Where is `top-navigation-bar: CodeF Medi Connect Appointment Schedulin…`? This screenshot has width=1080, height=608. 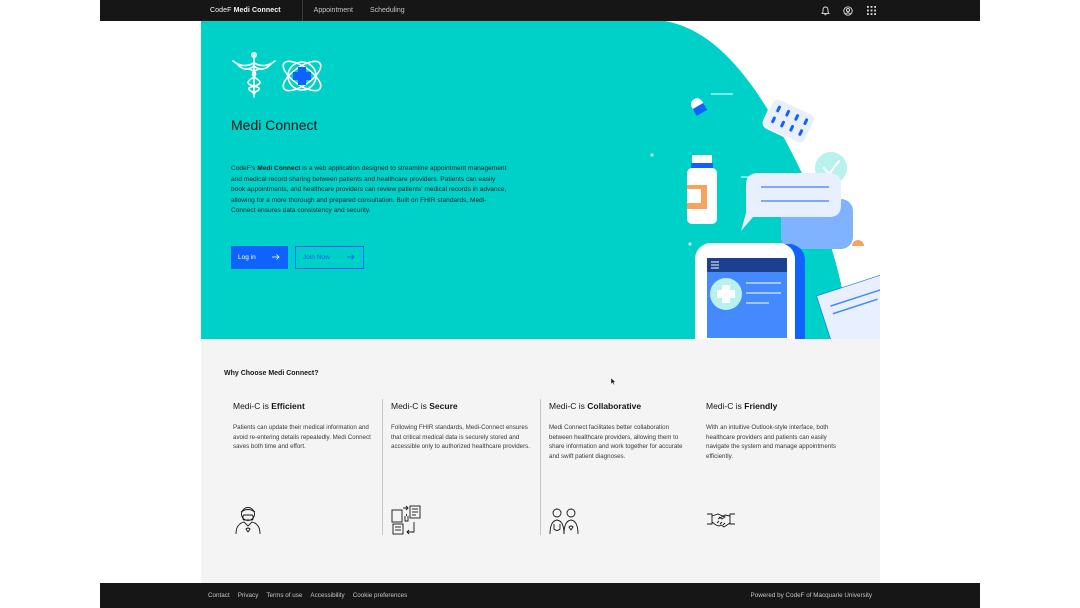
top-navigation-bar: CodeF Medi Connect Appointment Schedulin… is located at coordinates (540, 10).